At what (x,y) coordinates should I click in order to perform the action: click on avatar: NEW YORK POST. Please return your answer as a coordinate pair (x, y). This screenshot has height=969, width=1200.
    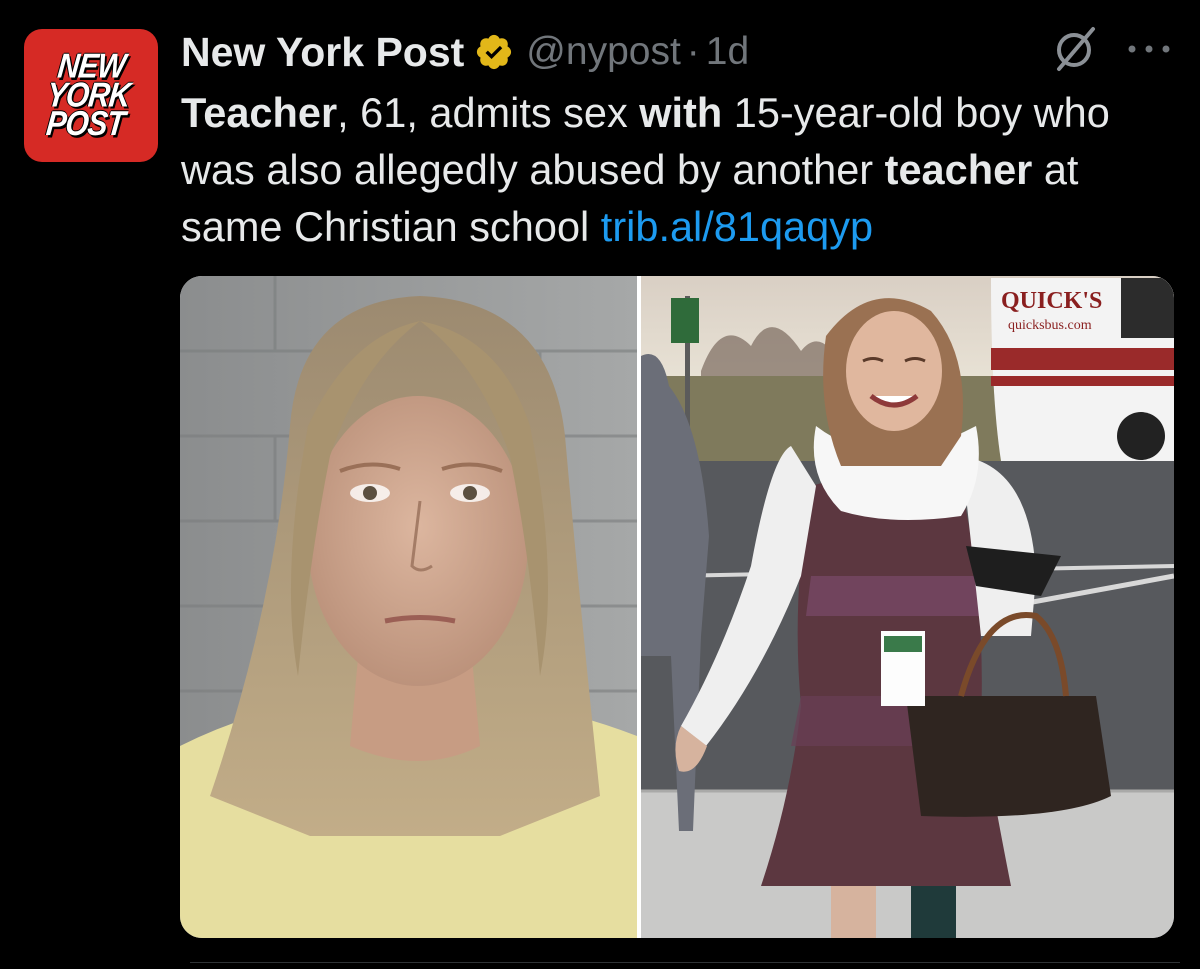
    Looking at the image, I should click on (91, 95).